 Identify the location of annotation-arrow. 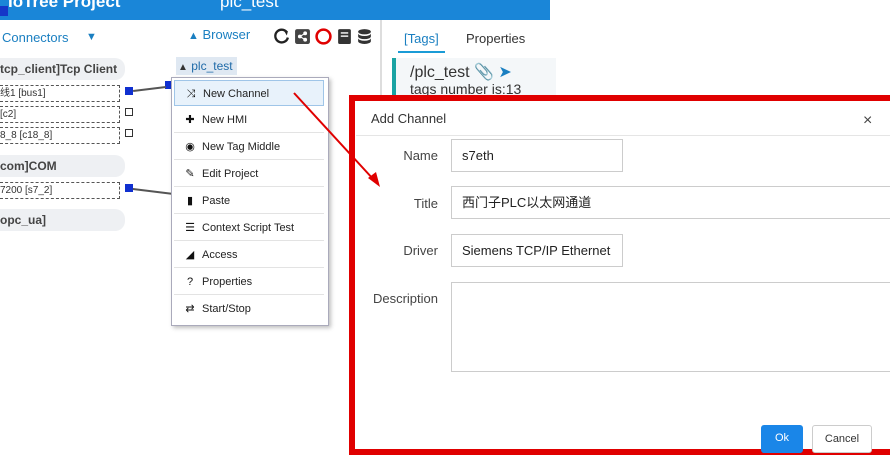
(336, 139).